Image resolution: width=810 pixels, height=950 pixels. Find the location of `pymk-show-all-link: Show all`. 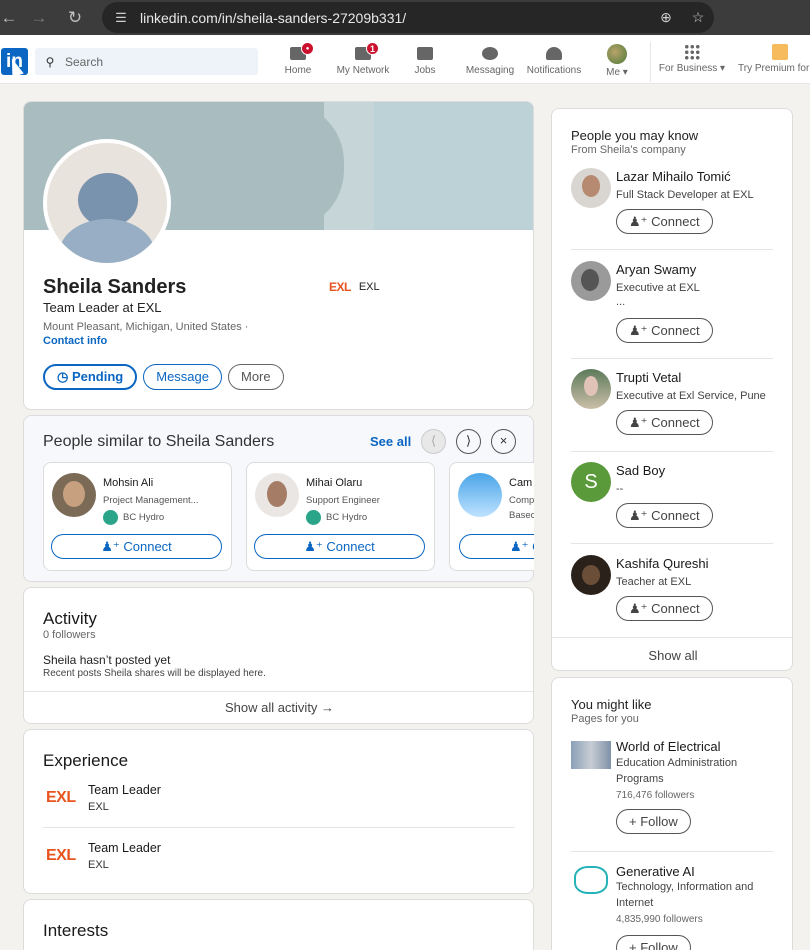

pymk-show-all-link: Show all is located at coordinates (672, 655).